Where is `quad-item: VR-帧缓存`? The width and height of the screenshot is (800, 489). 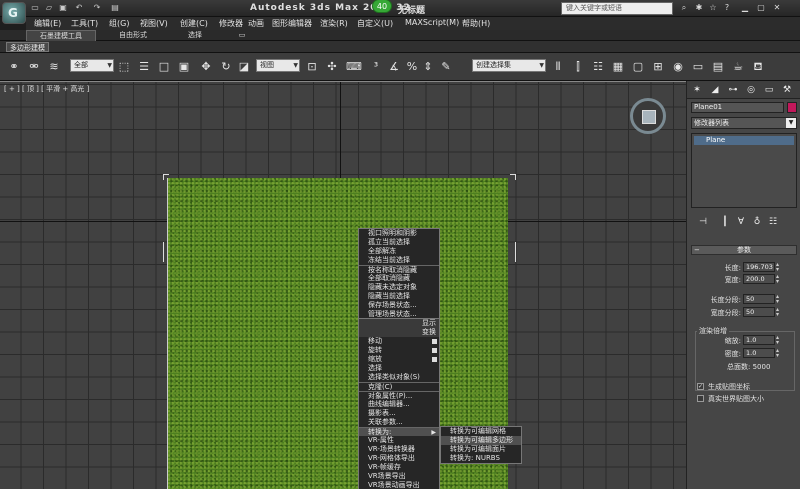
quad-item: VR-帧缓存 is located at coordinates (399, 467).